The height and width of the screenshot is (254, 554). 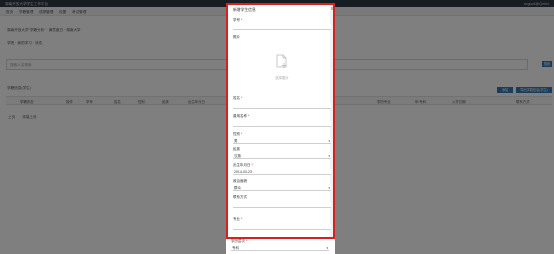 I want to click on contact-label: 联系方式, so click(x=240, y=197).